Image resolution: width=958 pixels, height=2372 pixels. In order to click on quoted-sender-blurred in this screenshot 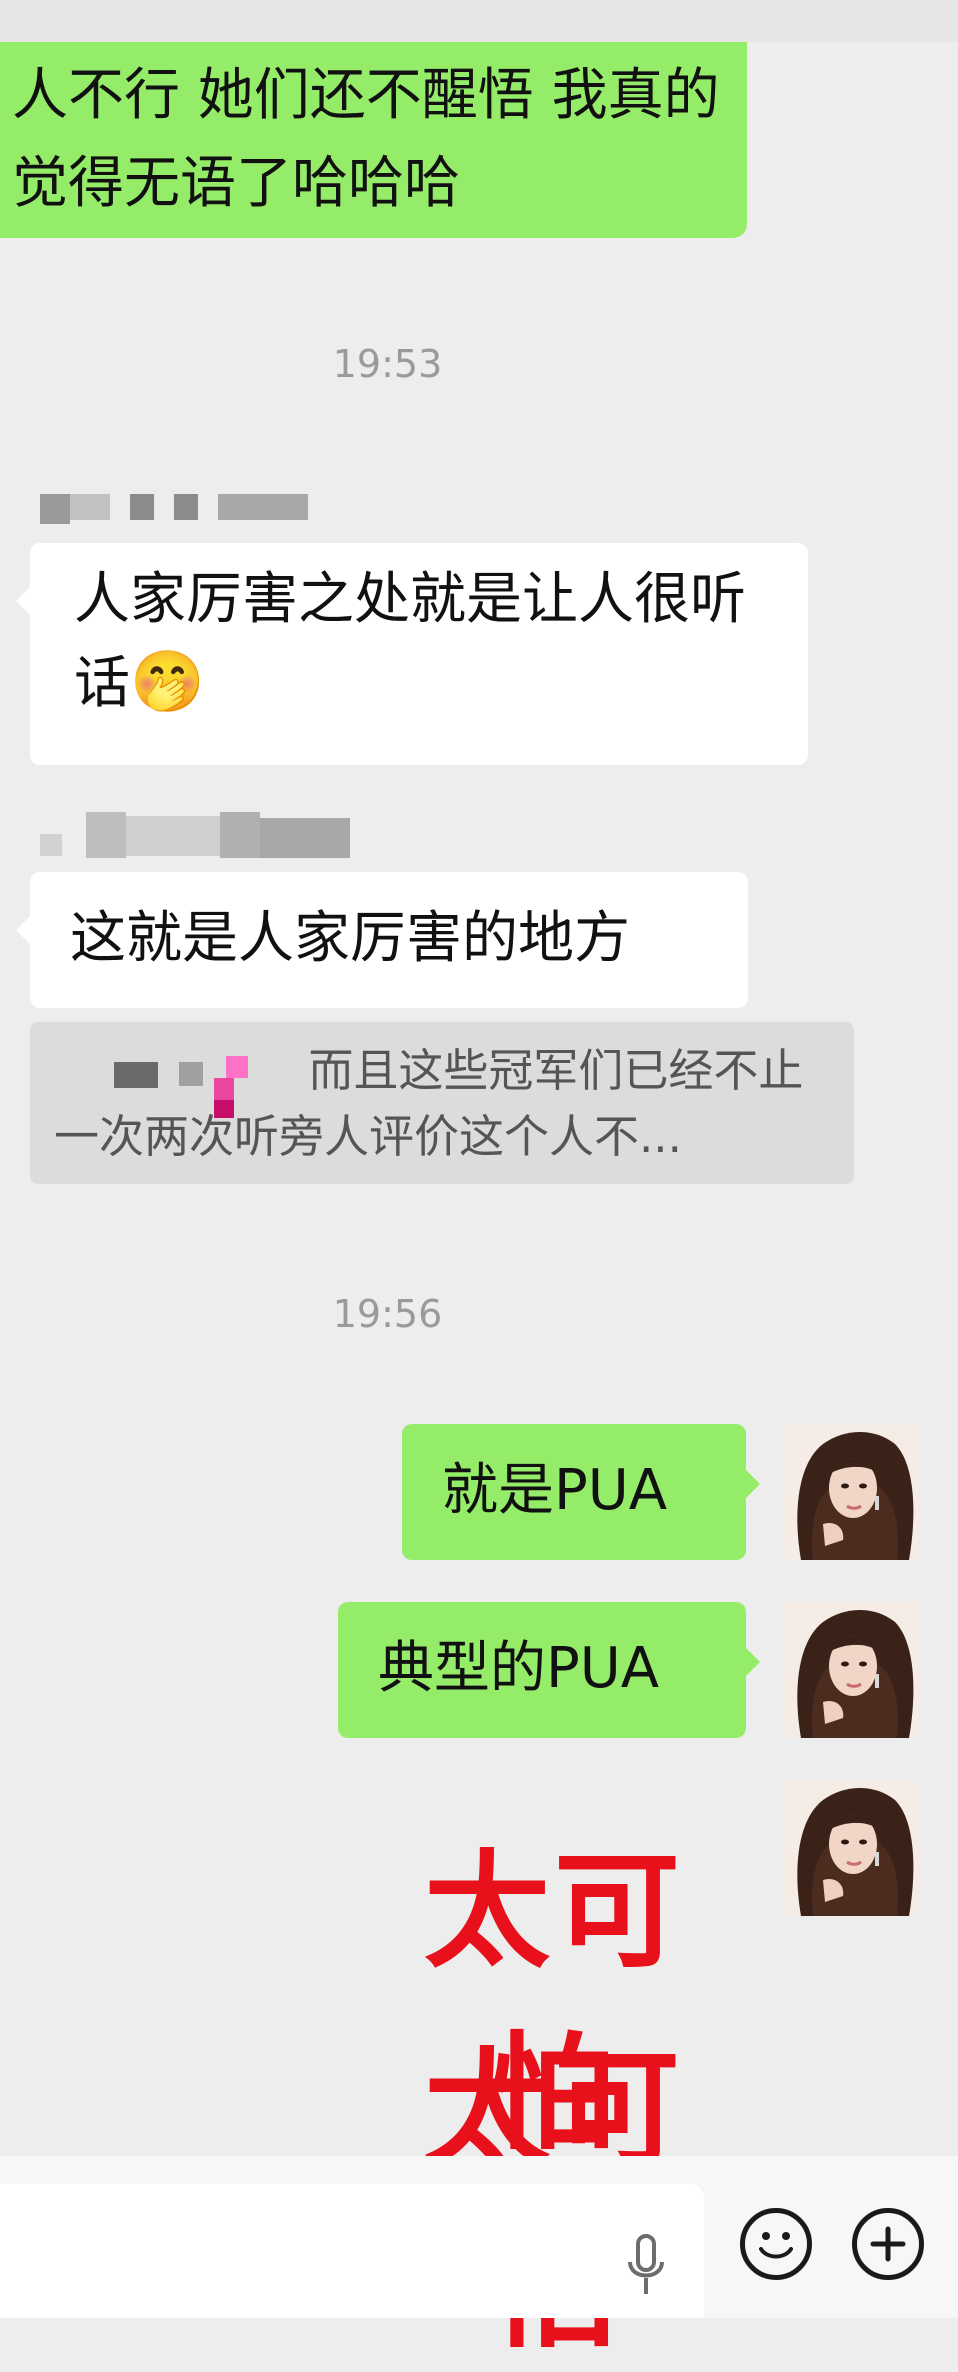, I will do `click(174, 1081)`.